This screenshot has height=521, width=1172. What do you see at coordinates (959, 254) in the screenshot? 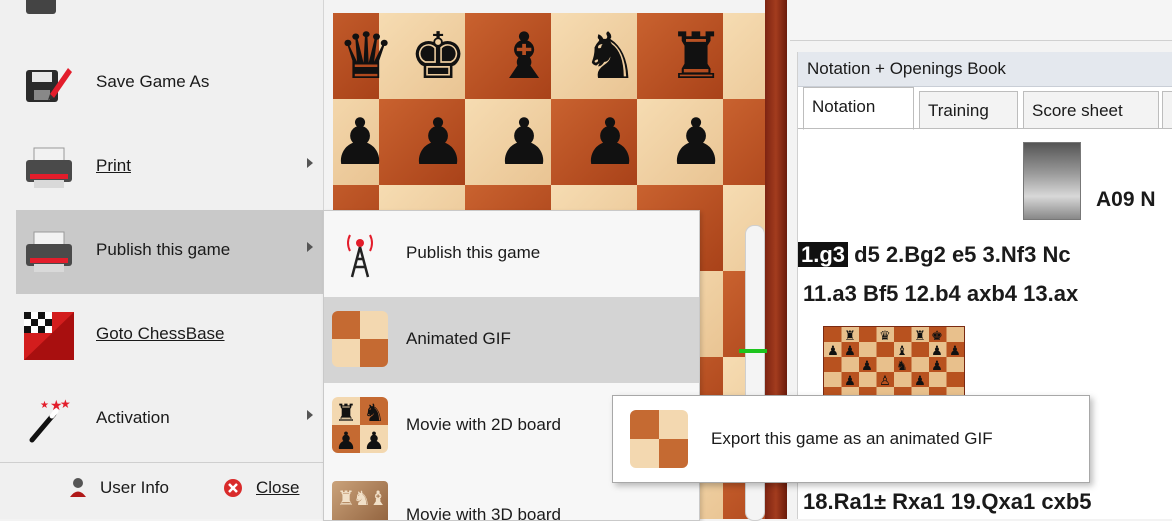
I see `moves-text: d5 2.Bg2 e5 3.Nf3 Nc` at bounding box center [959, 254].